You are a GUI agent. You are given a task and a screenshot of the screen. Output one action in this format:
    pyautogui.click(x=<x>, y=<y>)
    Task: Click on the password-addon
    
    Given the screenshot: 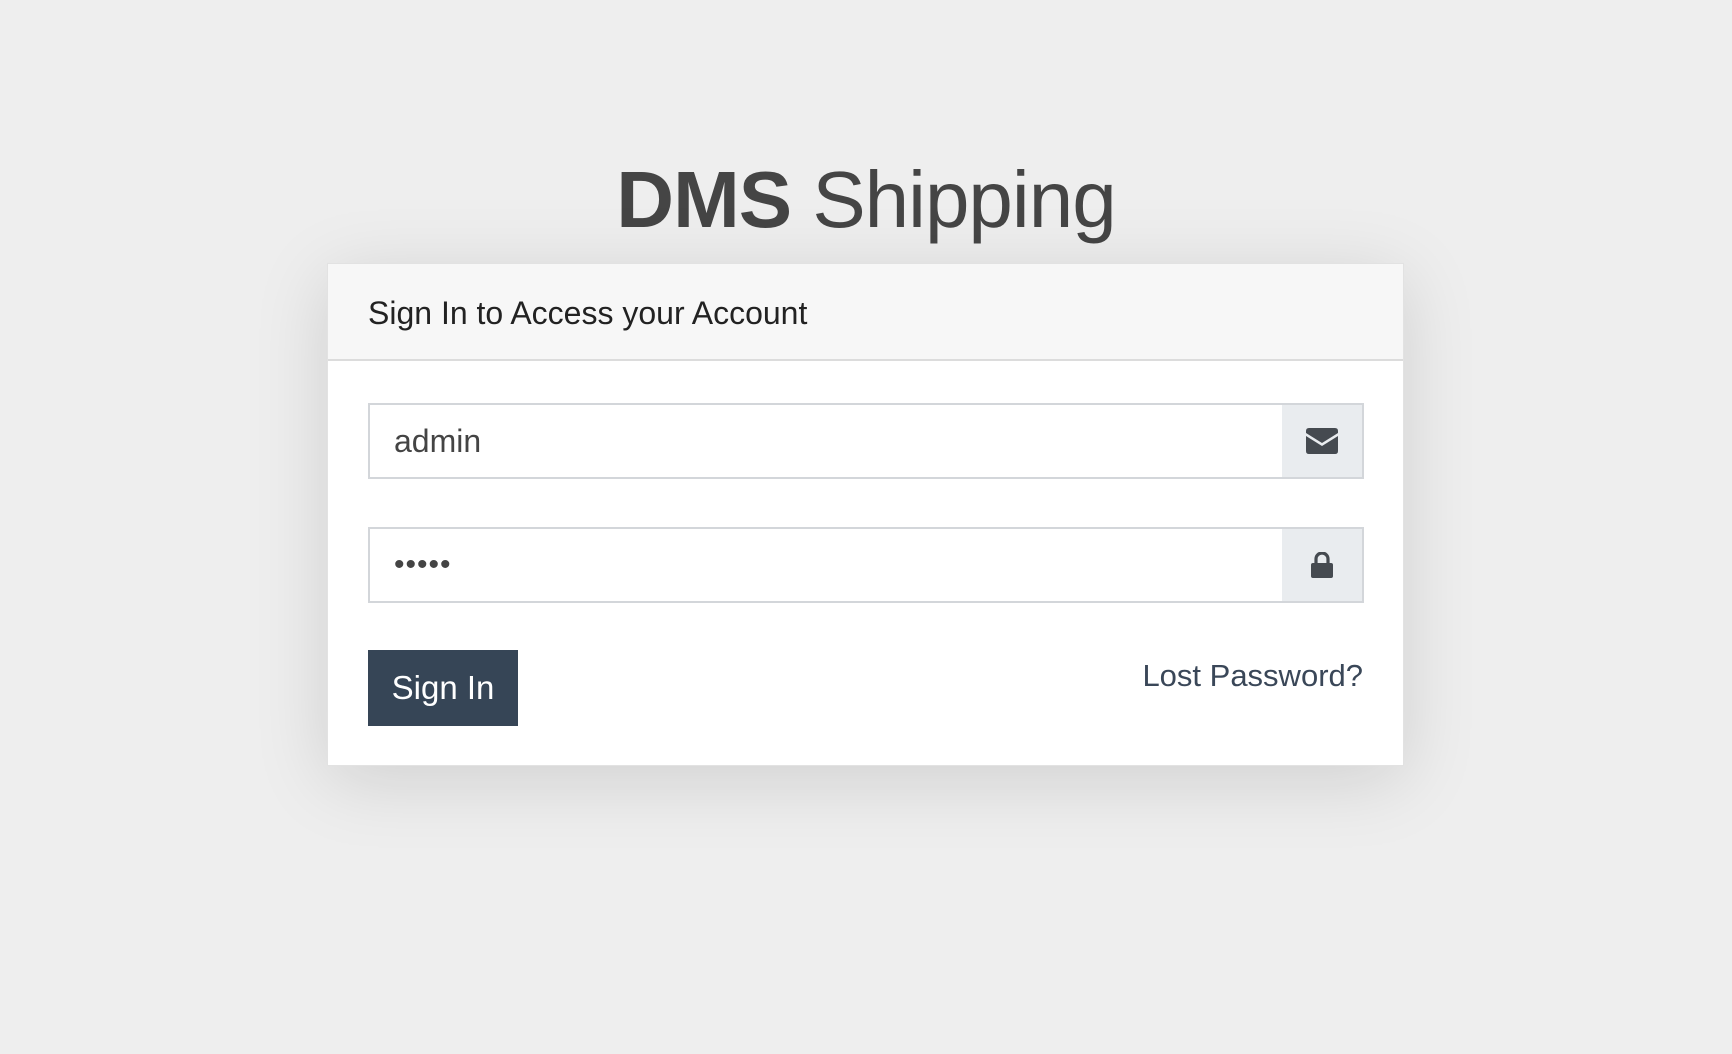 What is the action you would take?
    pyautogui.click(x=1322, y=565)
    